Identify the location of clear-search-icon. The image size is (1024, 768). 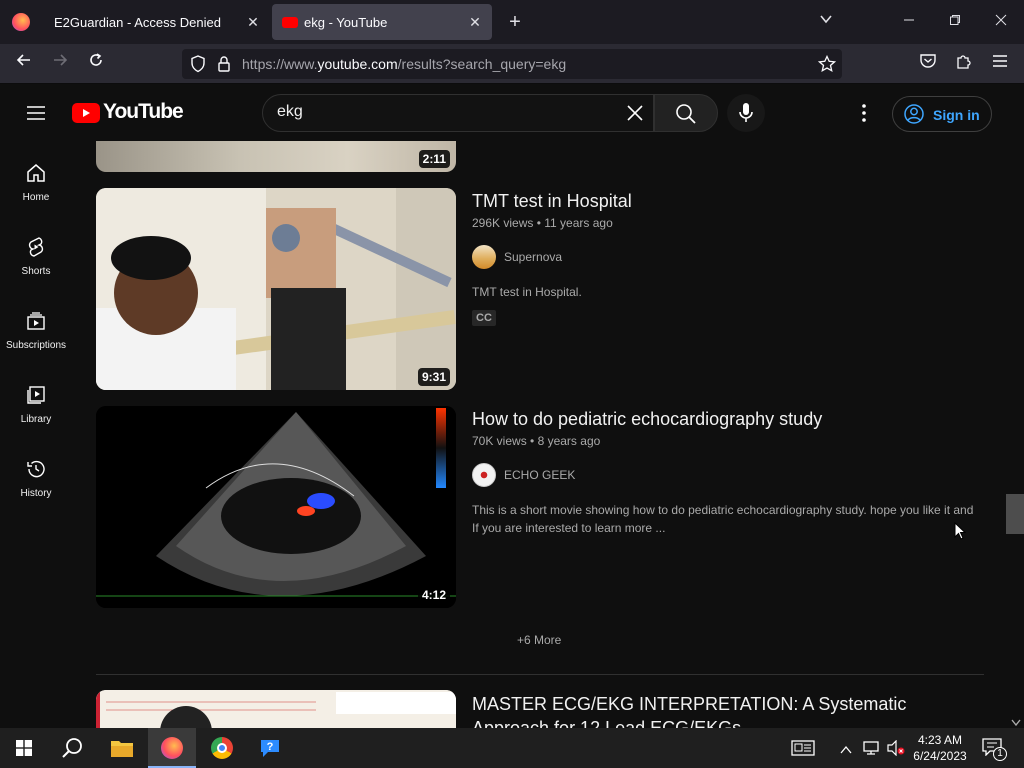
(635, 115).